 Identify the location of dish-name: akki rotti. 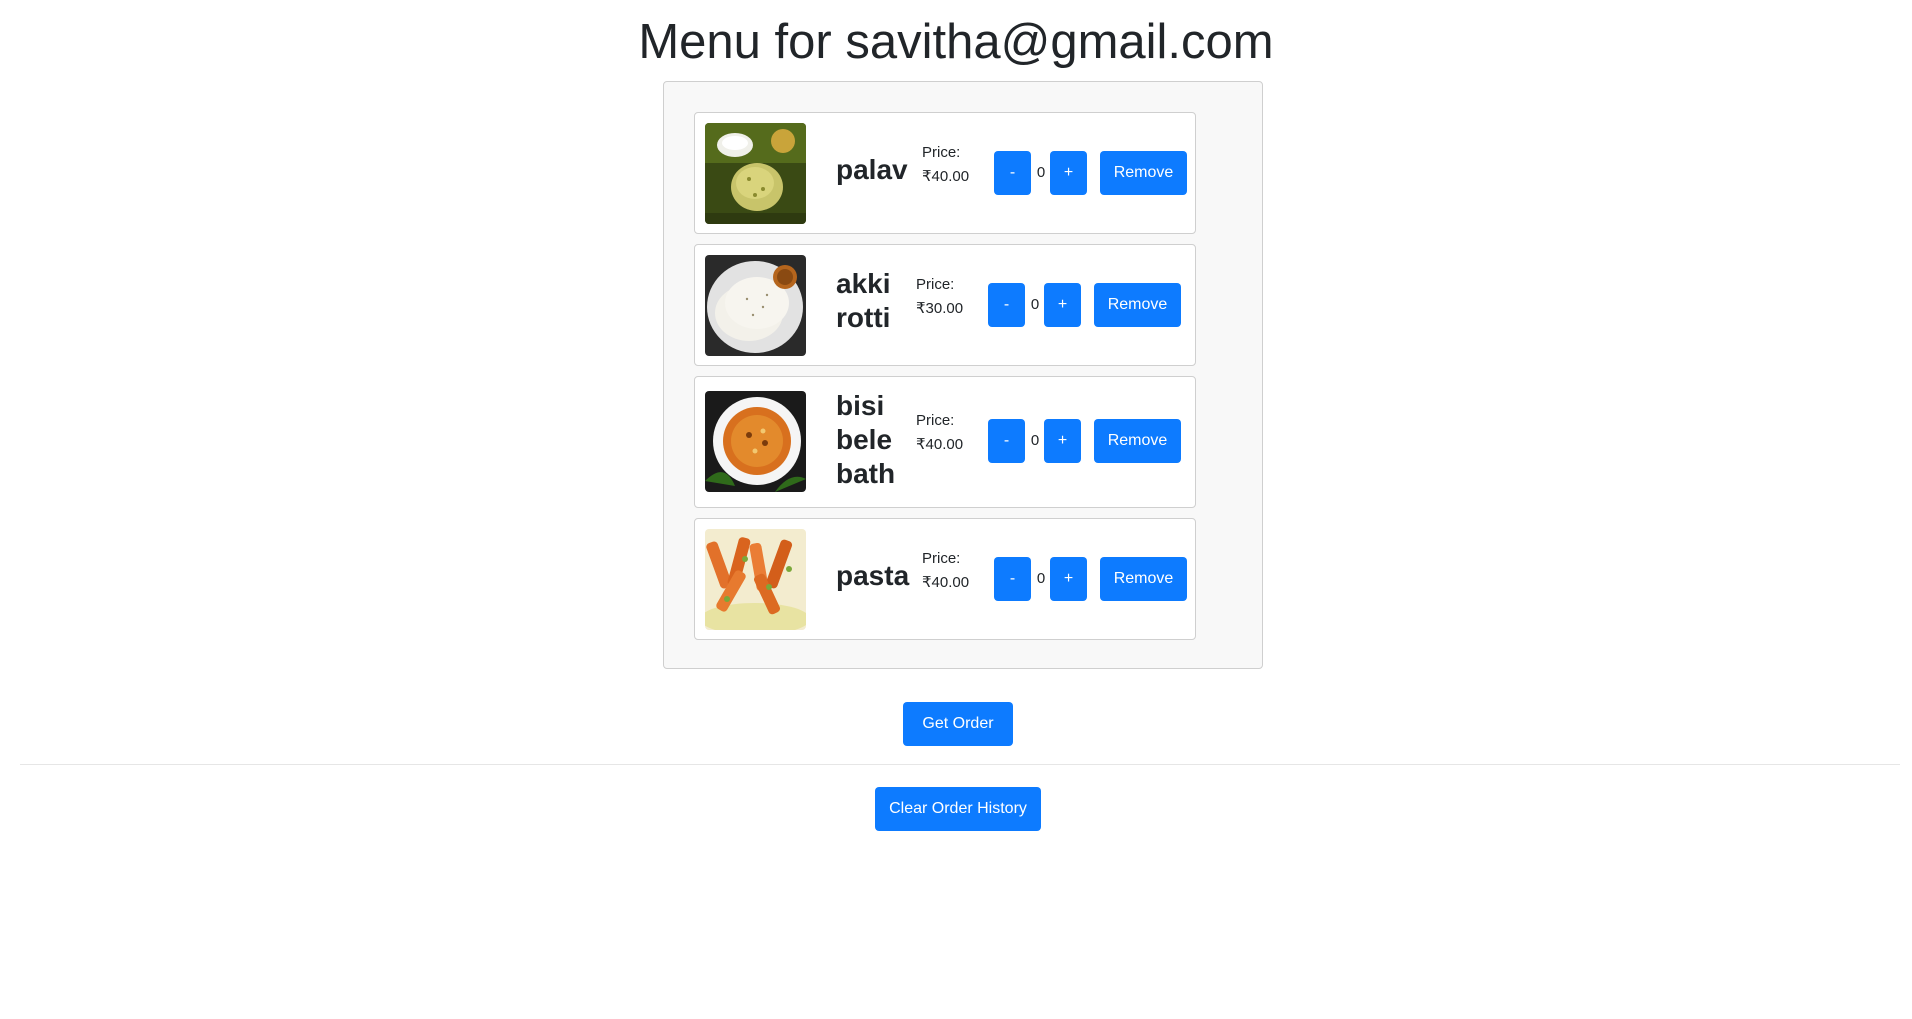
(863, 300).